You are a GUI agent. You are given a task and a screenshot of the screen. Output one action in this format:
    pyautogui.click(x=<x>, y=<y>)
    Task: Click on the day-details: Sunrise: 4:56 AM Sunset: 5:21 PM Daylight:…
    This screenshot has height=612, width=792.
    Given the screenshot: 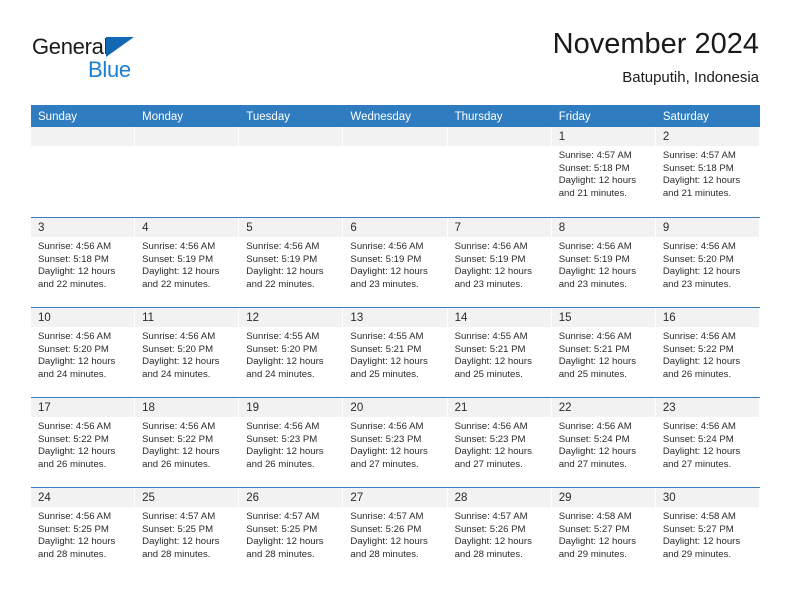 What is the action you would take?
    pyautogui.click(x=603, y=354)
    